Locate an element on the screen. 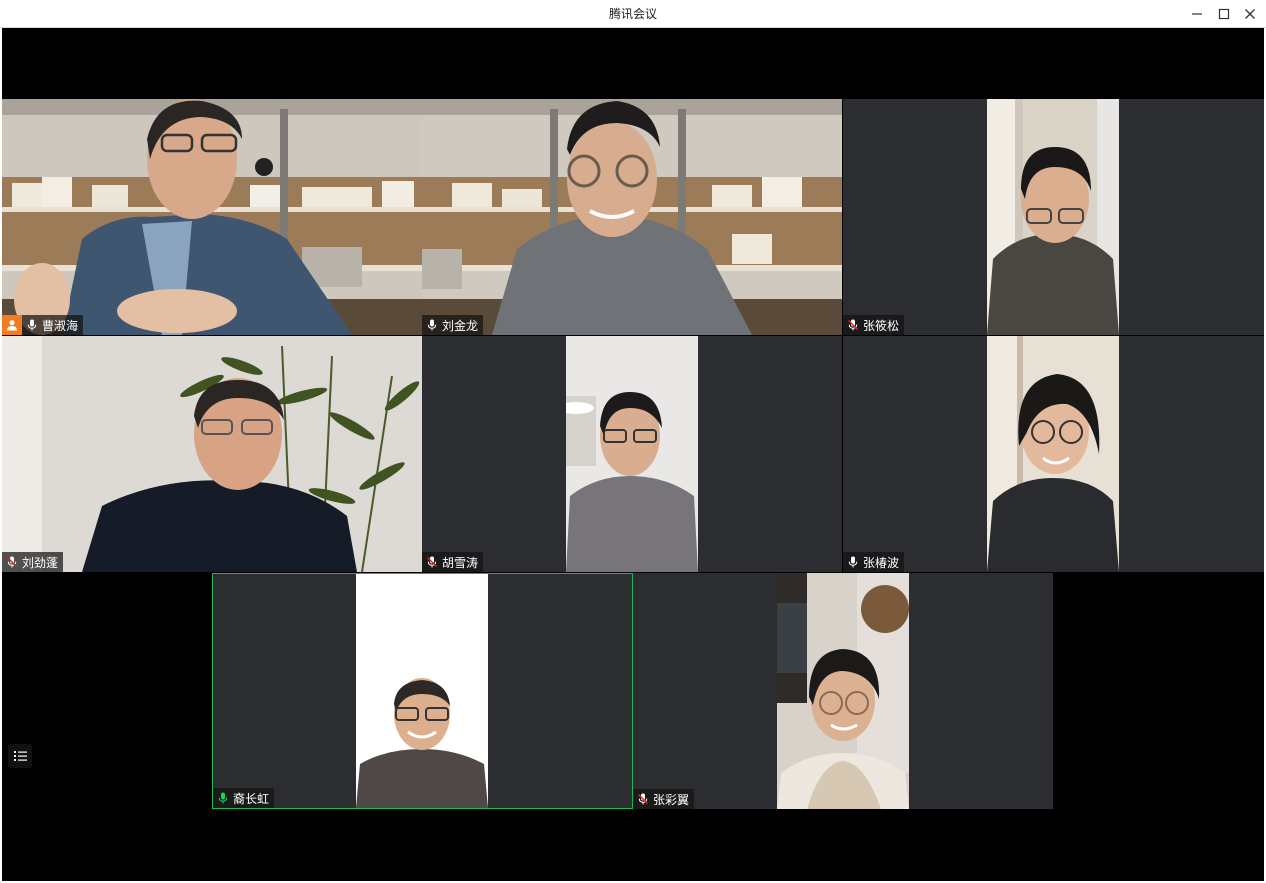 This screenshot has height=883, width=1266. close-button is located at coordinates (1250, 14).